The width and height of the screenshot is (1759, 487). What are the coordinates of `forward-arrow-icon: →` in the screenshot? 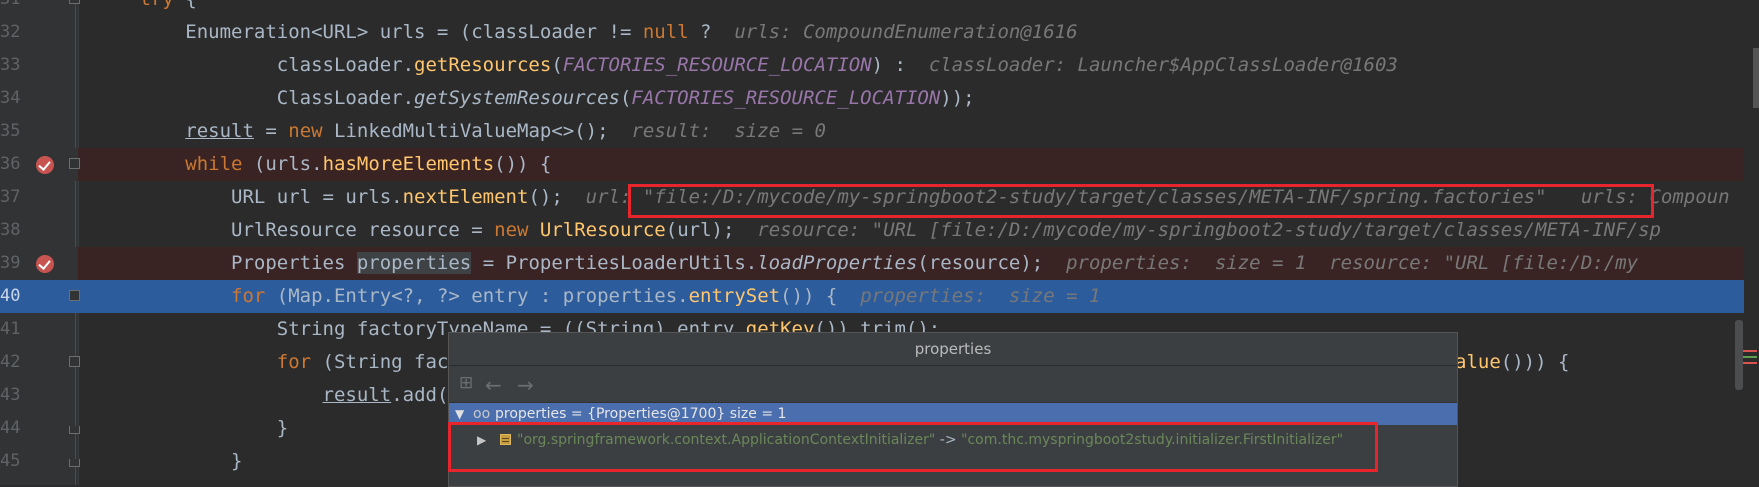 It's located at (525, 385).